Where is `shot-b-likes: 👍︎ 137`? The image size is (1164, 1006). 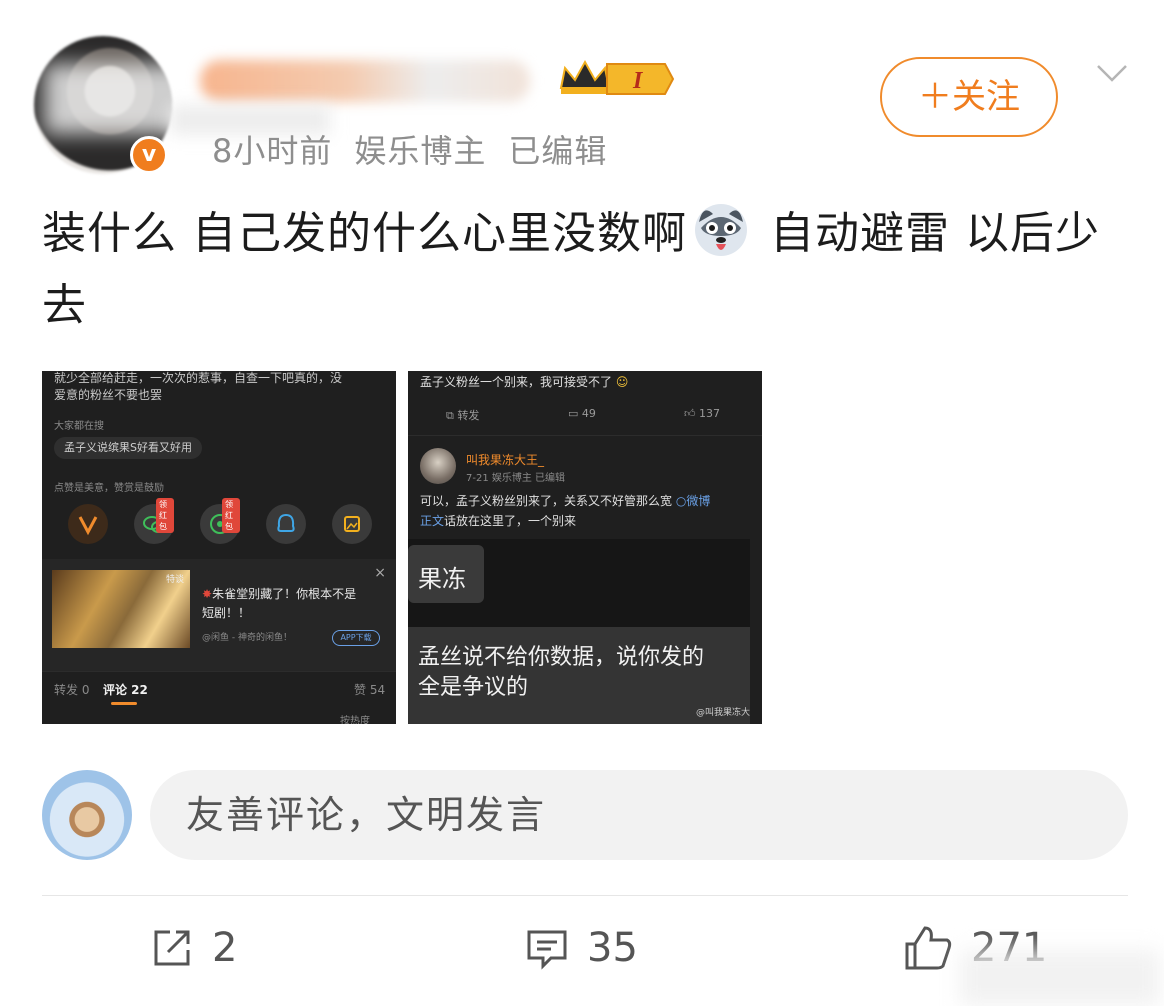
shot-b-likes: 👍︎ 137 is located at coordinates (702, 413).